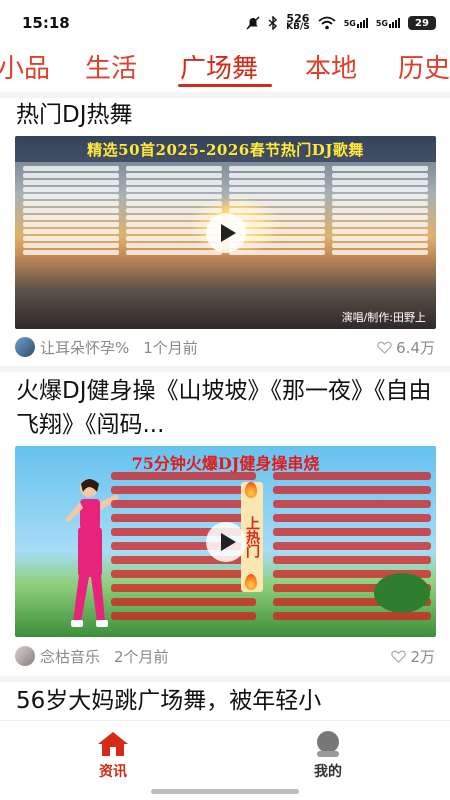 The image size is (450, 800). What do you see at coordinates (331, 66) in the screenshot?
I see `tab-bendi: 本地` at bounding box center [331, 66].